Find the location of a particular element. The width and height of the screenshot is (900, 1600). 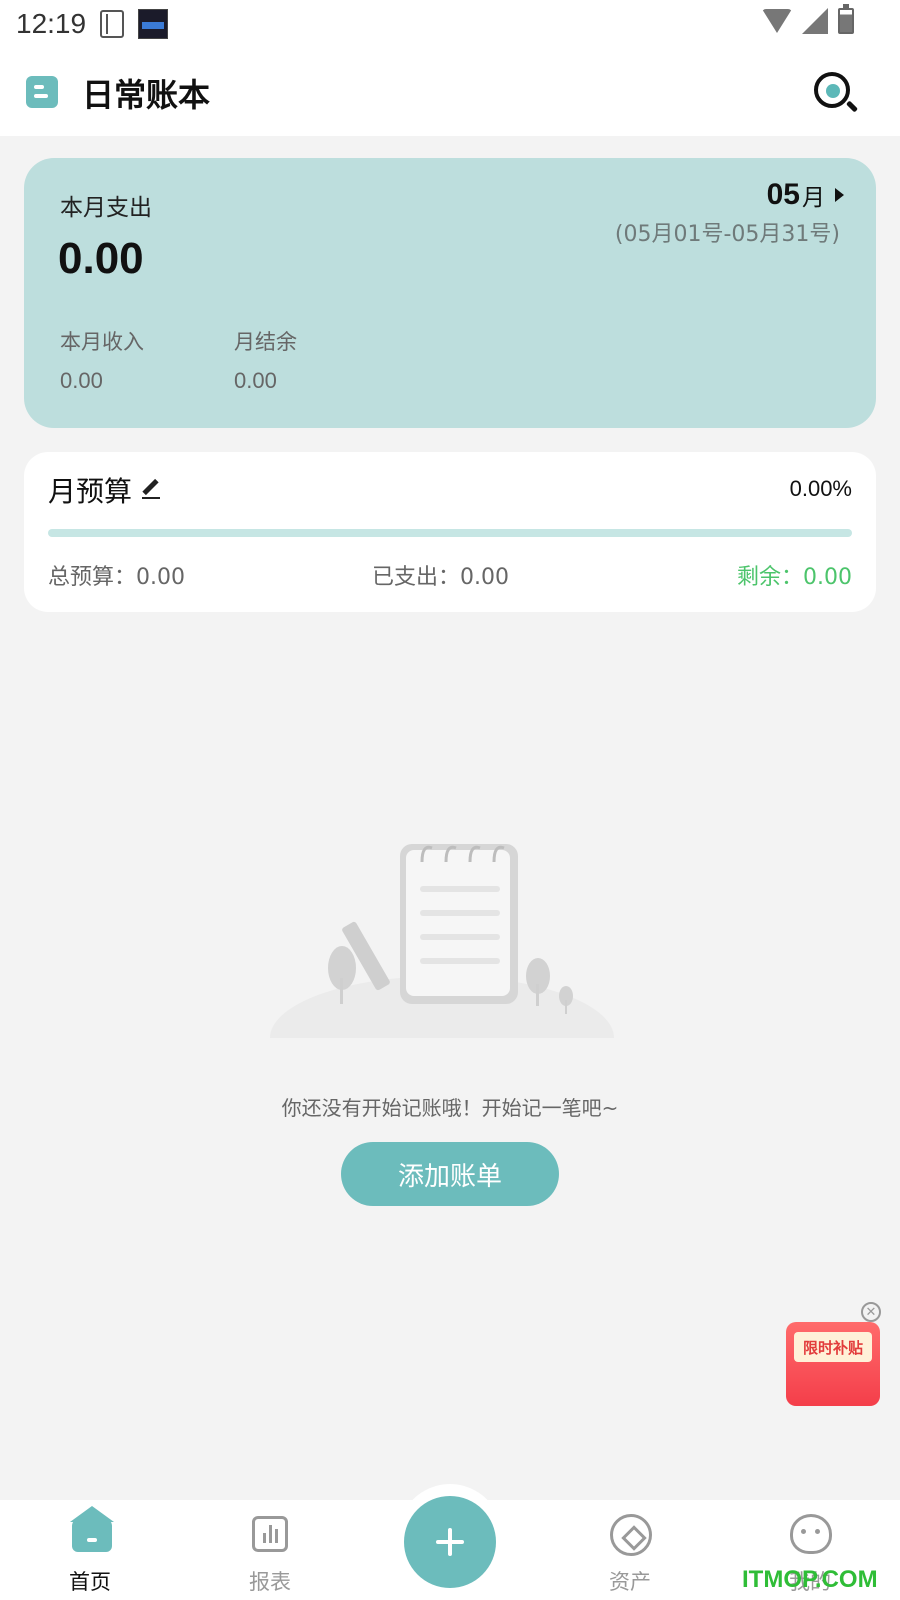

close-icon: ✕ is located at coordinates (871, 1312).